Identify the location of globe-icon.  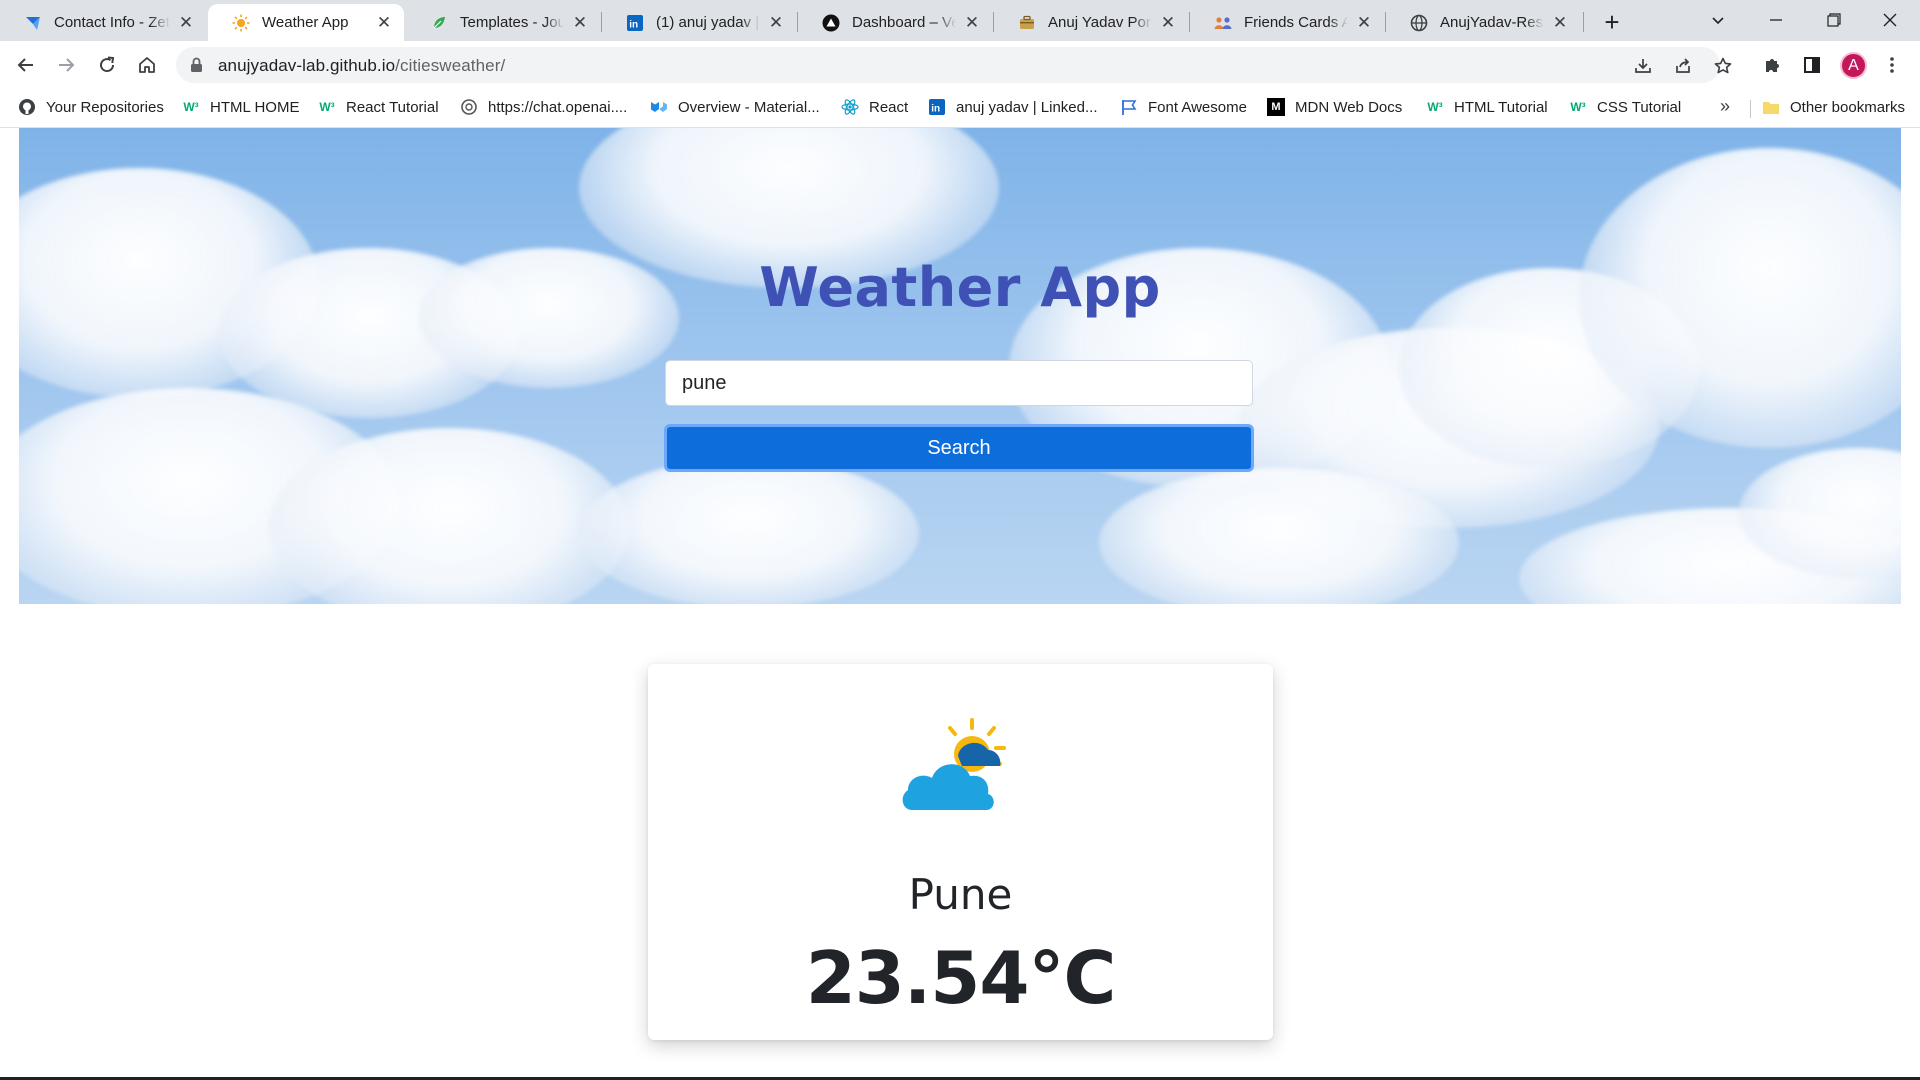
(1419, 23).